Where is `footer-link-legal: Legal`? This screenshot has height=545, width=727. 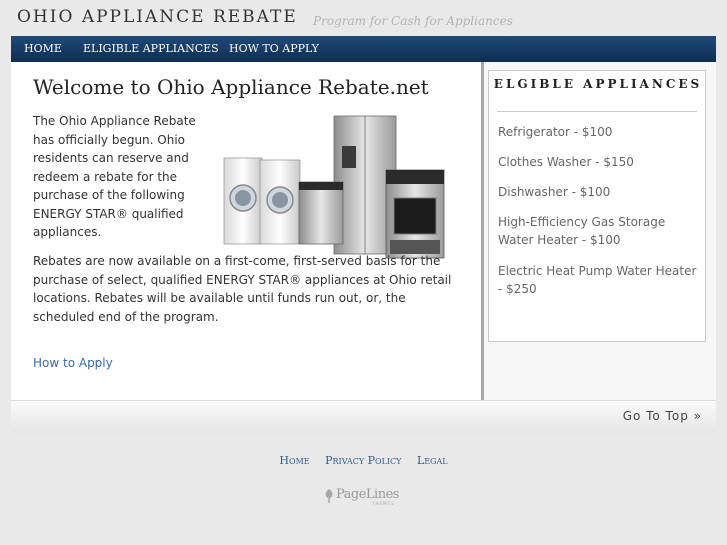 footer-link-legal: Legal is located at coordinates (432, 460).